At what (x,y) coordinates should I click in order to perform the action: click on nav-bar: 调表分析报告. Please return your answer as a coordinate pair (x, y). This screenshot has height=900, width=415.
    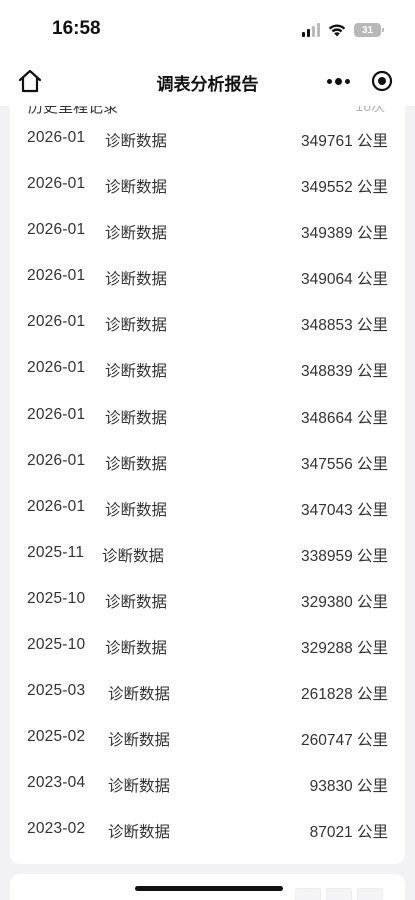
    Looking at the image, I should click on (207, 81).